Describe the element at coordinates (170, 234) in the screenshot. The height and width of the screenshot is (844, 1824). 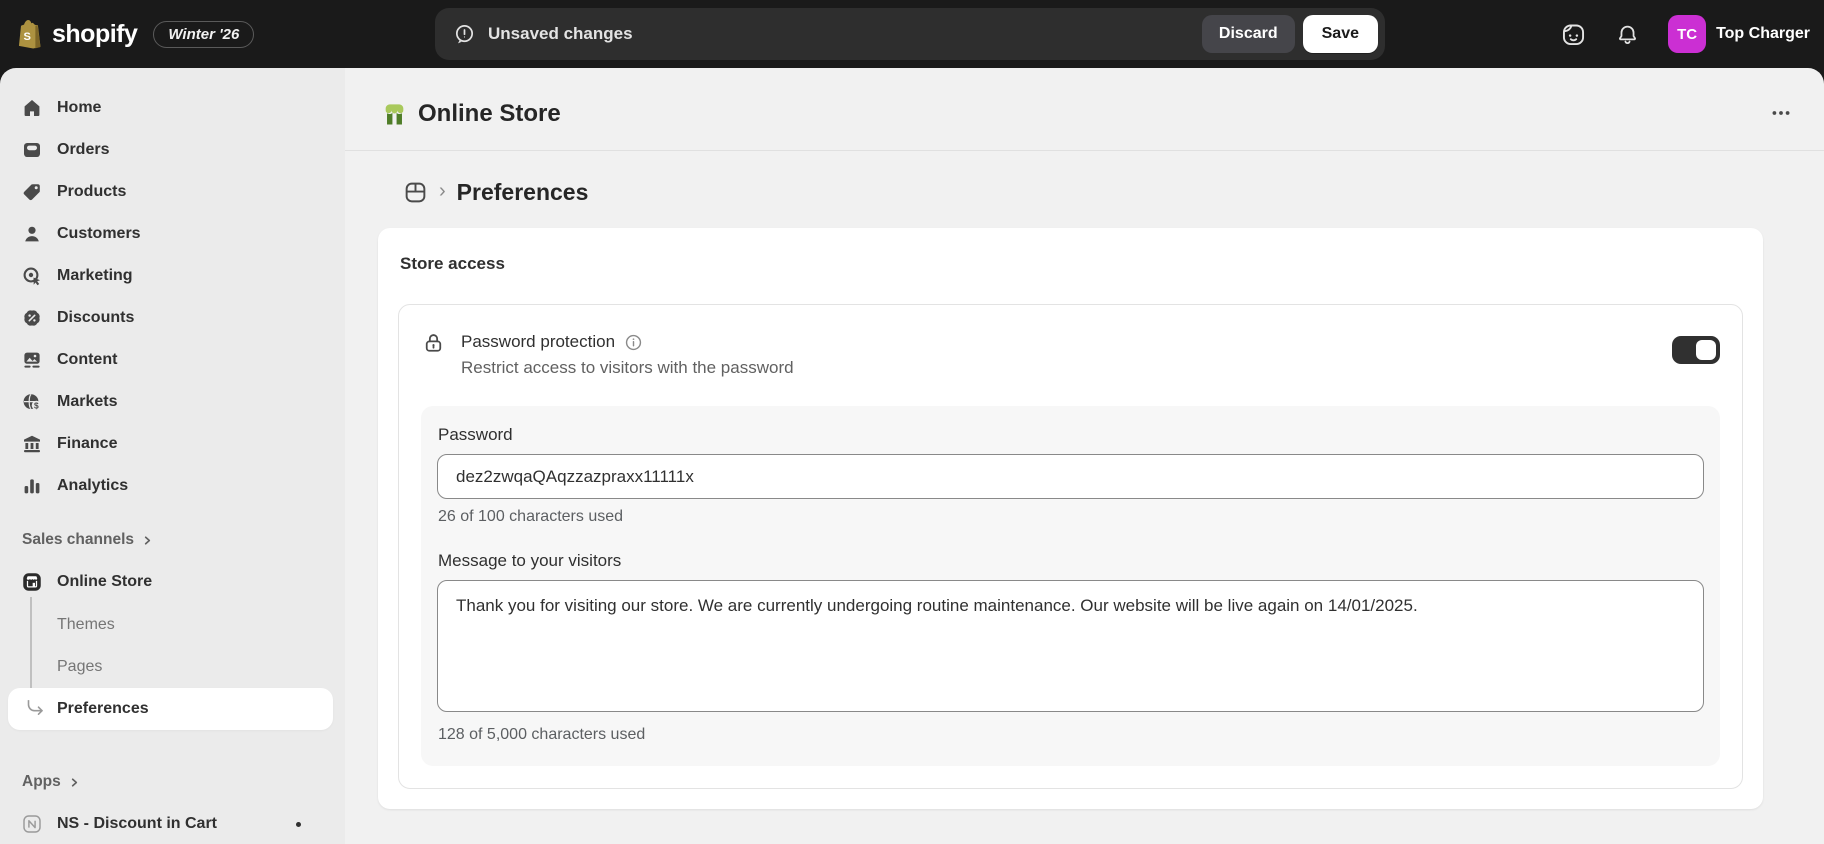
I see `sidebar-item-customers: Customers` at that location.